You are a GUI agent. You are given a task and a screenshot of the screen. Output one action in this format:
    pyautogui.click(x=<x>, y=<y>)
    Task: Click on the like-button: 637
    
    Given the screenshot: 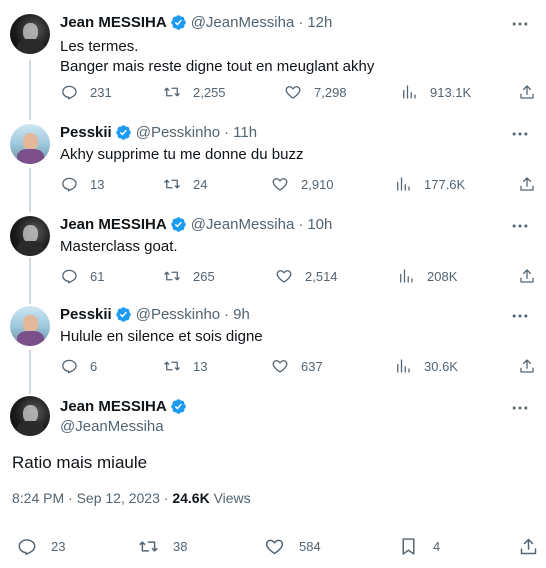 What is the action you would take?
    pyautogui.click(x=297, y=366)
    